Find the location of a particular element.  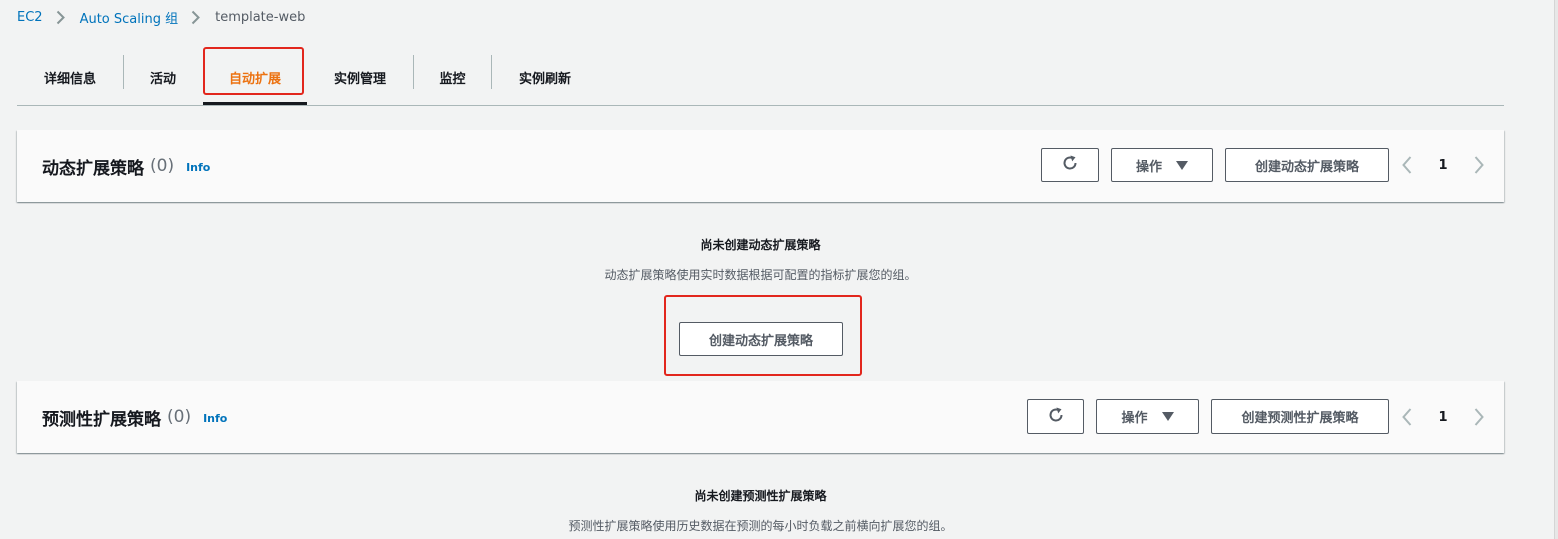

breadcrumb: EC2 Auto Scaling 组 template-web is located at coordinates (161, 17).